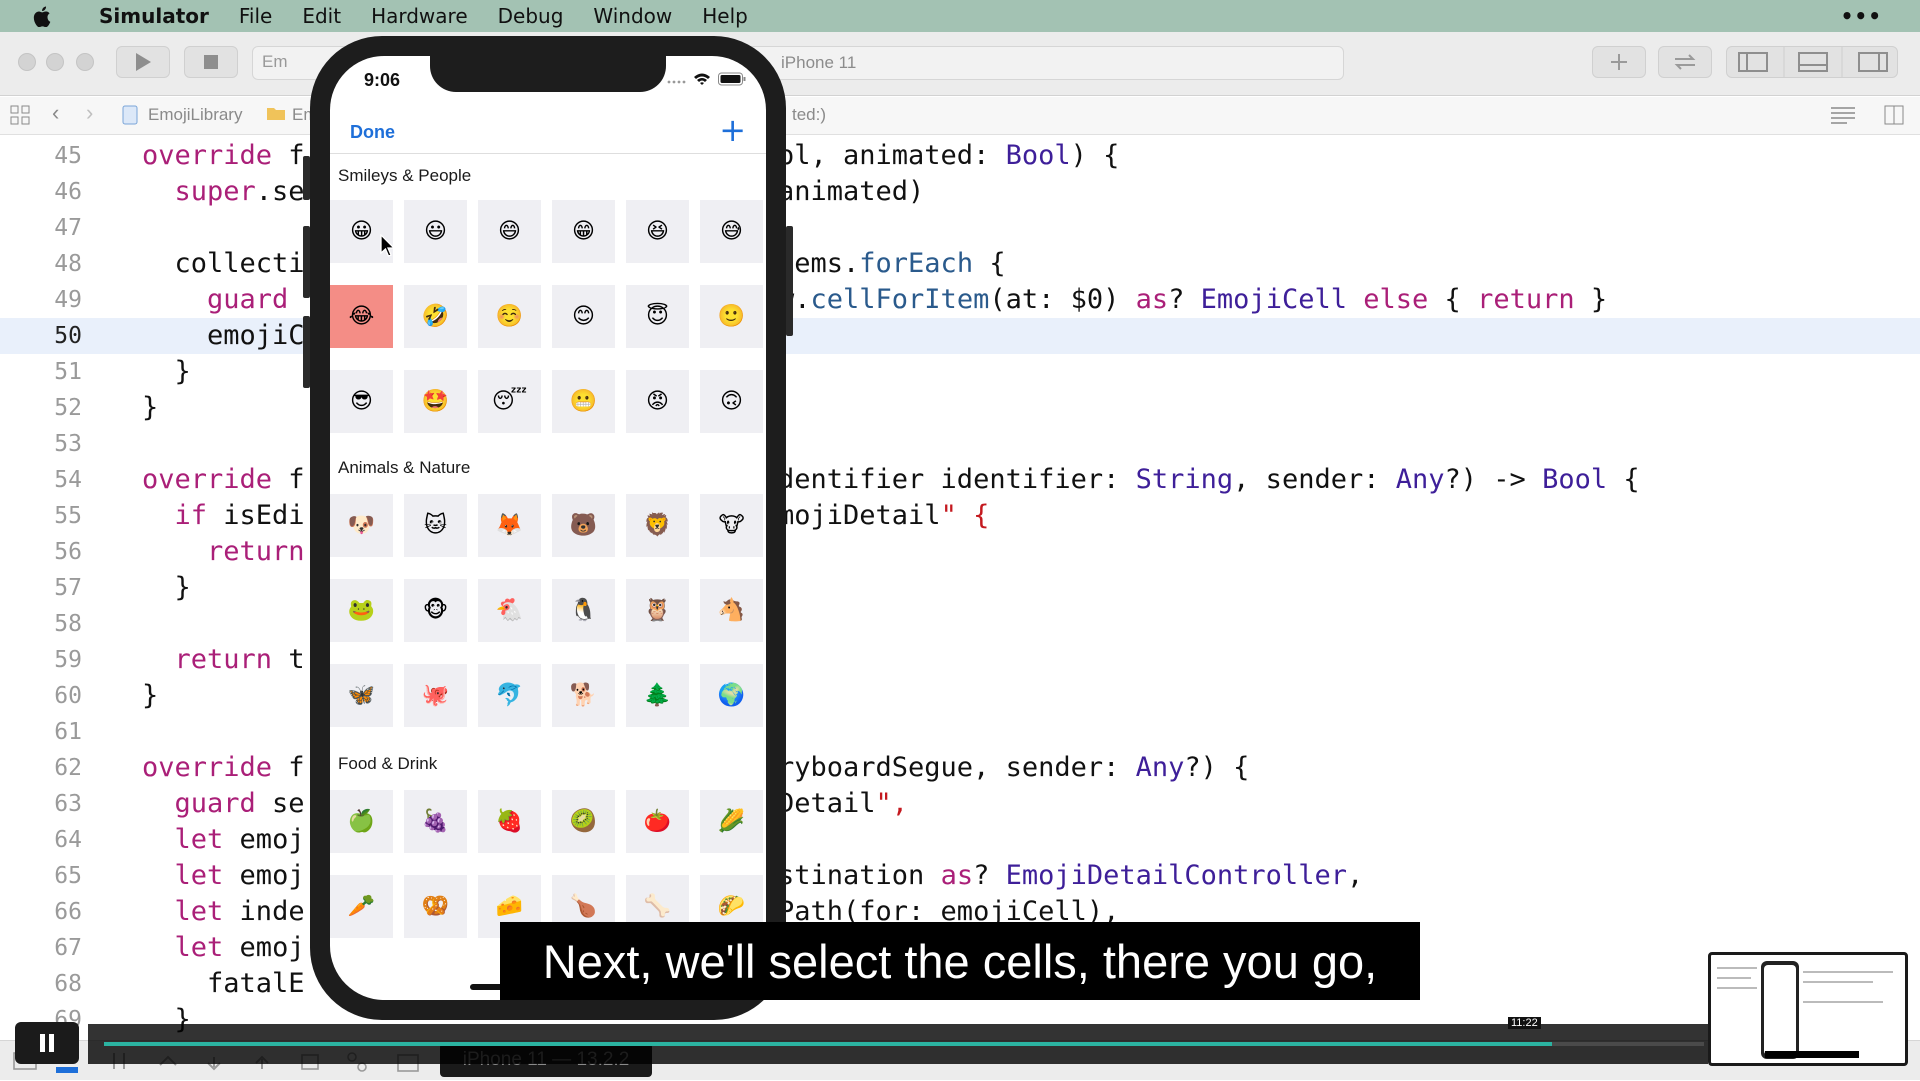  Describe the element at coordinates (361, 695) in the screenshot. I see `emoji-cell: 🦋` at that location.